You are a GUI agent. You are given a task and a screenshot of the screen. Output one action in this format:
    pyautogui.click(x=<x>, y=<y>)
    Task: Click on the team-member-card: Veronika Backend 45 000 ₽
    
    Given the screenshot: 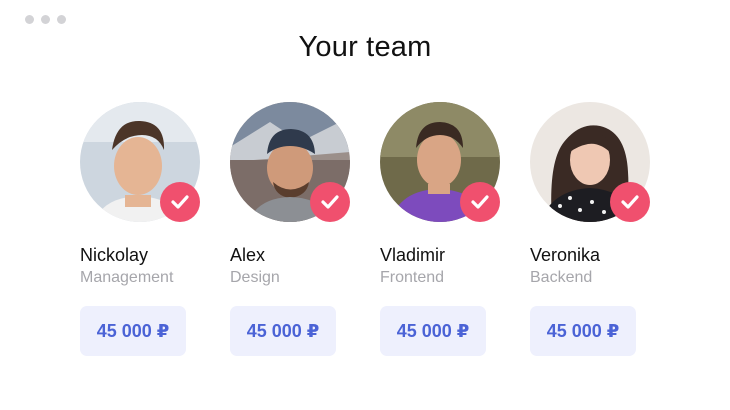 What is the action you would take?
    pyautogui.click(x=600, y=229)
    